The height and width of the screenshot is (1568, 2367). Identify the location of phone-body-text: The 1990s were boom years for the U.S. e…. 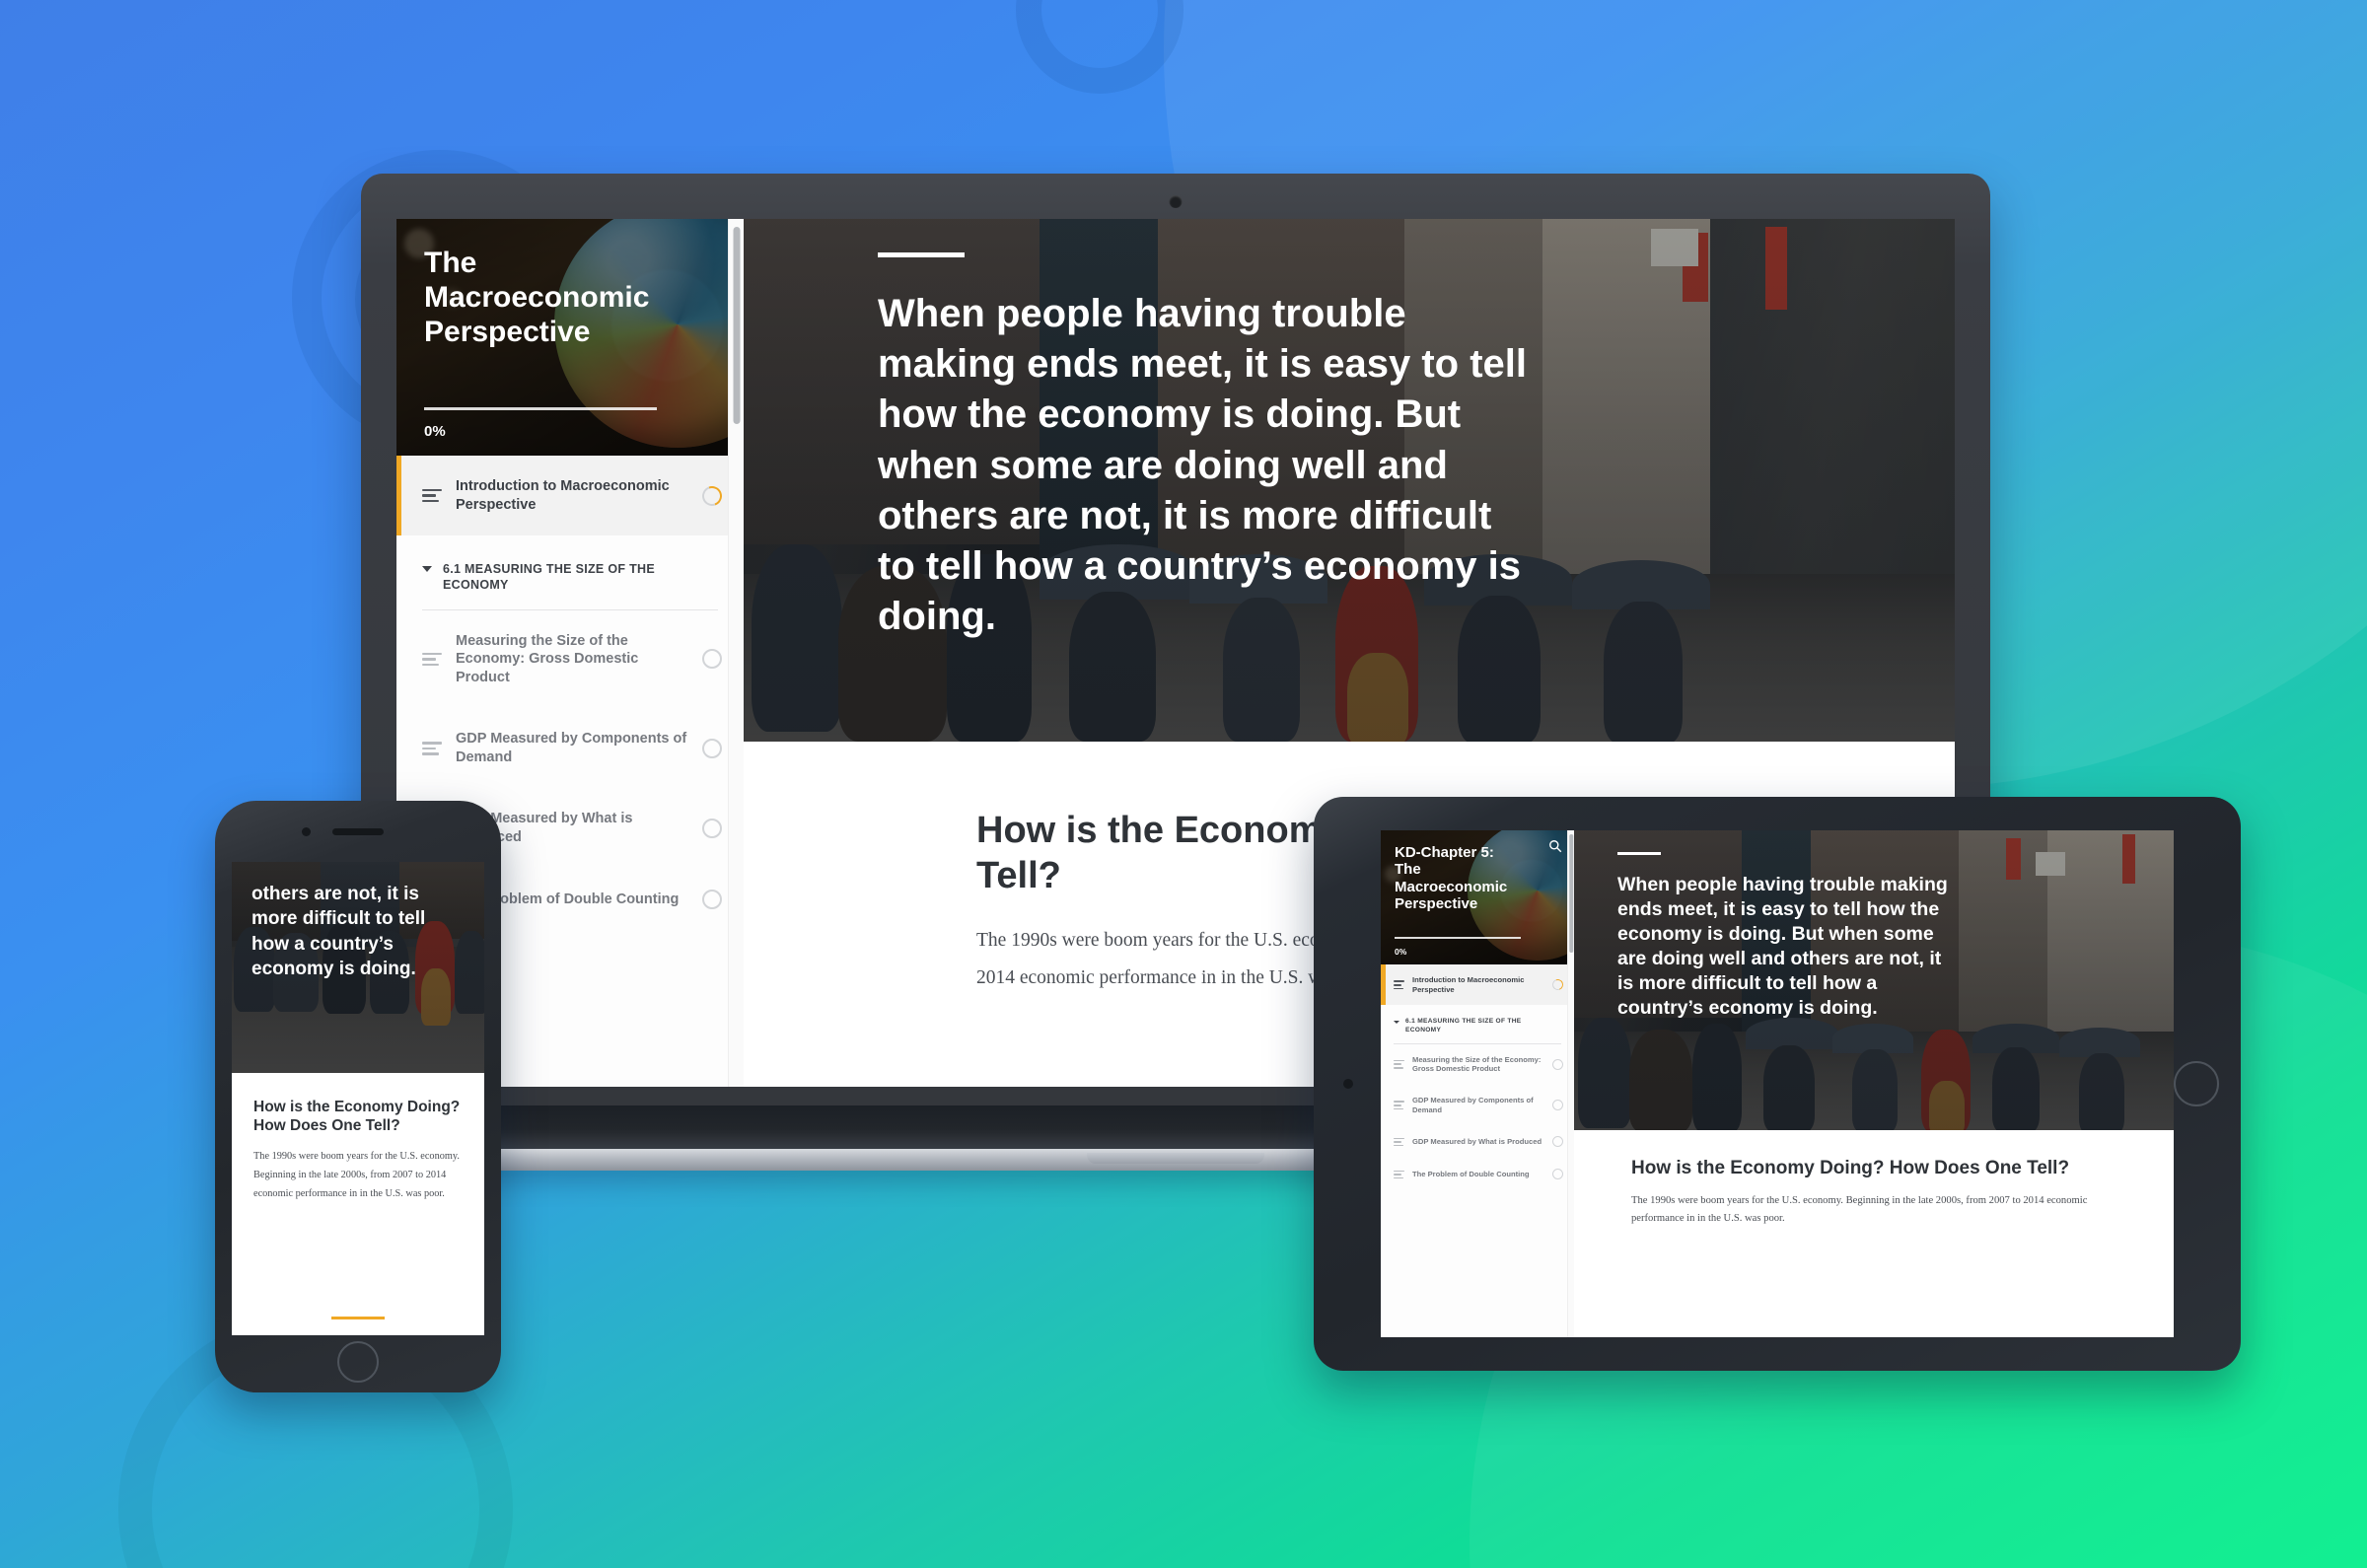
(357, 1175).